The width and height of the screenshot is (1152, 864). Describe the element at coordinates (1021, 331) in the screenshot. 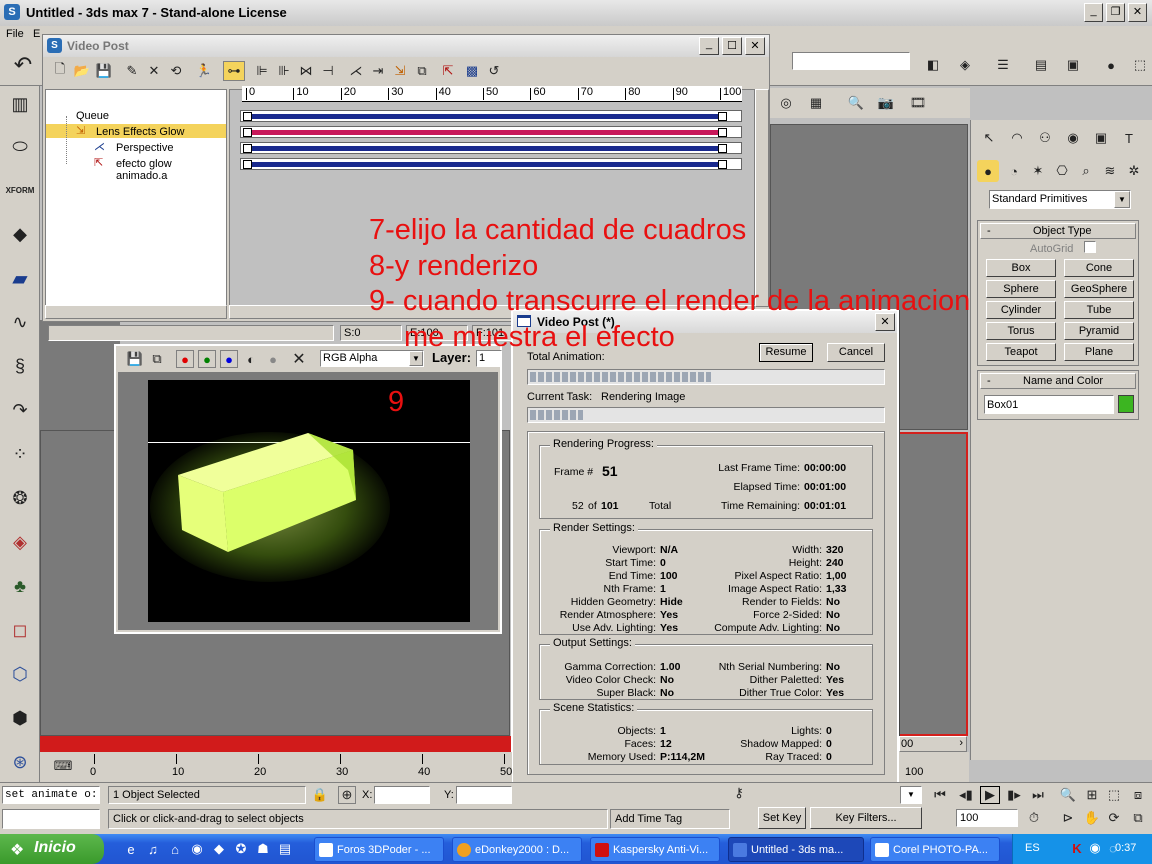

I see `torus-button: Torus` at that location.